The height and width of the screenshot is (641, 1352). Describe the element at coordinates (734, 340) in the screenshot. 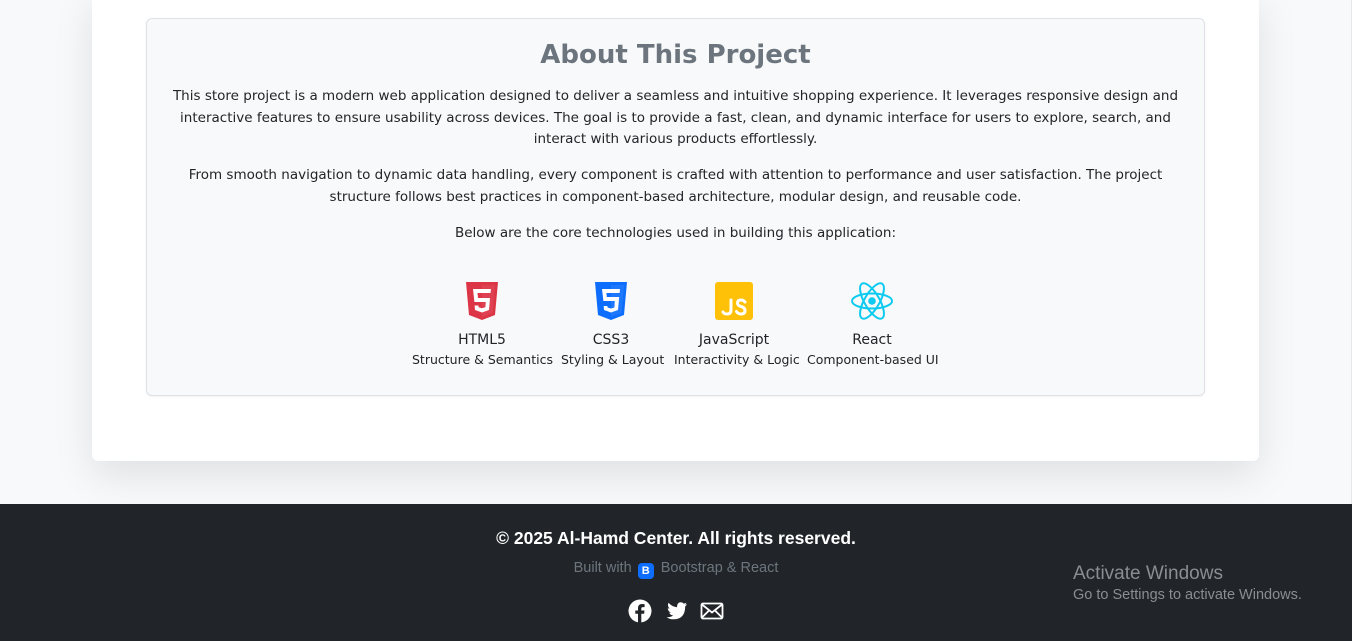

I see `tech-name: JavaScript` at that location.